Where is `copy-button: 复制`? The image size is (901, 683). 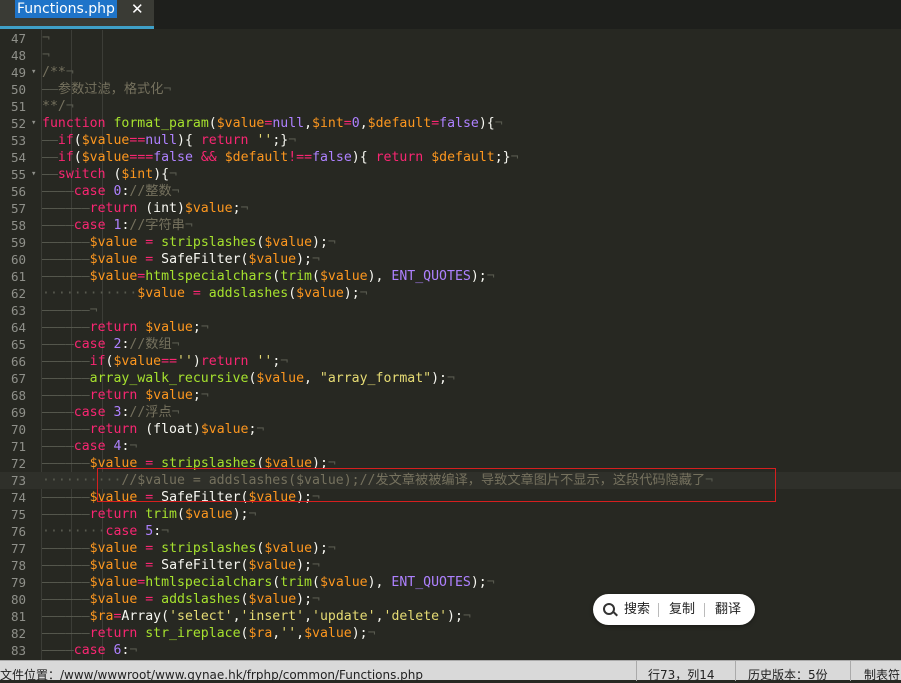 copy-button: 复制 is located at coordinates (682, 609).